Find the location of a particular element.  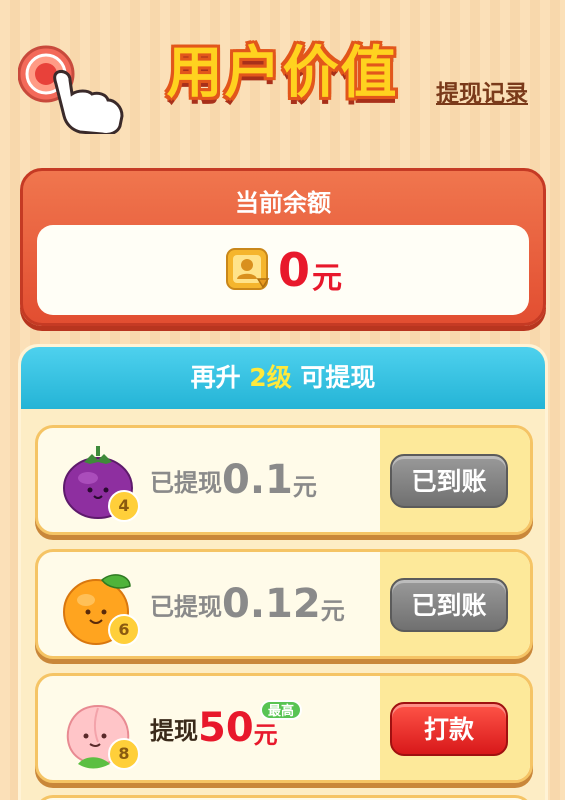

level-badge: 8 is located at coordinates (124, 754).